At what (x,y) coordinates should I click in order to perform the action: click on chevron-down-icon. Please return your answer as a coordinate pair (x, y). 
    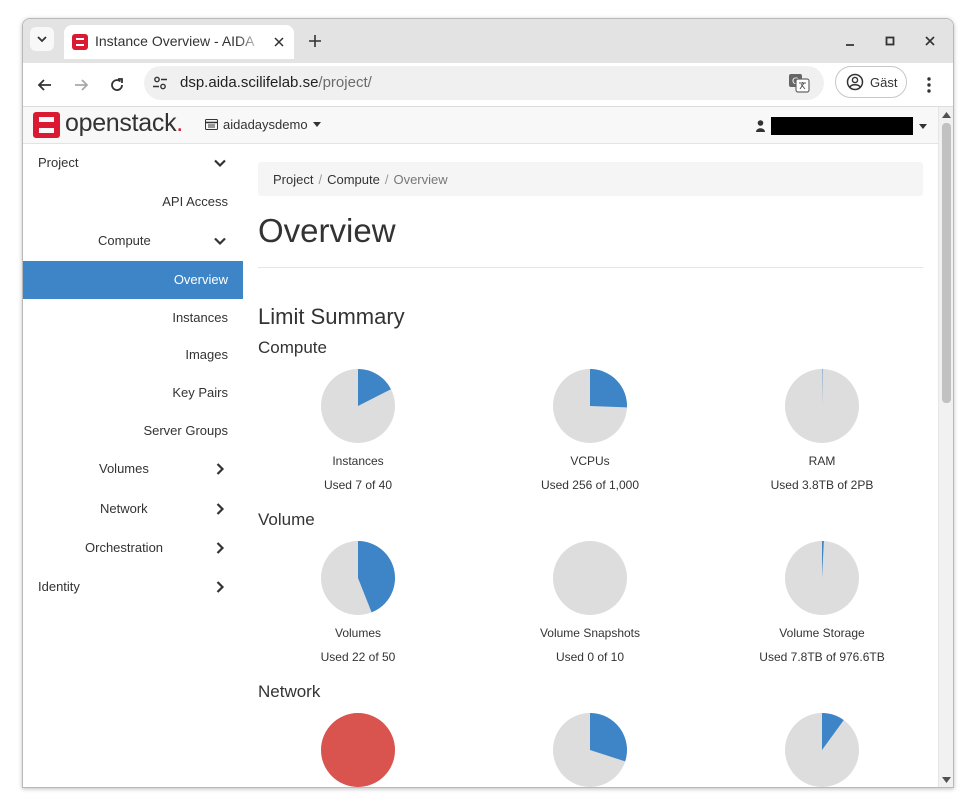
    Looking at the image, I should click on (220, 163).